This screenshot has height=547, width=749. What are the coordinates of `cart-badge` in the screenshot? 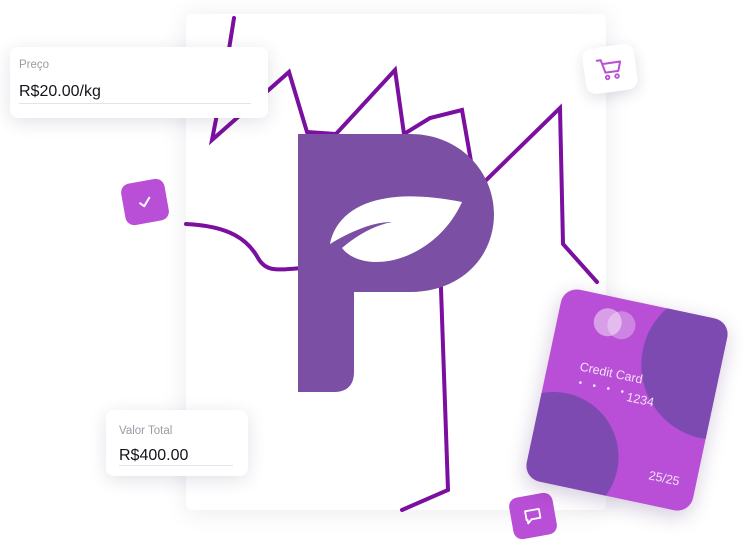 It's located at (610, 69).